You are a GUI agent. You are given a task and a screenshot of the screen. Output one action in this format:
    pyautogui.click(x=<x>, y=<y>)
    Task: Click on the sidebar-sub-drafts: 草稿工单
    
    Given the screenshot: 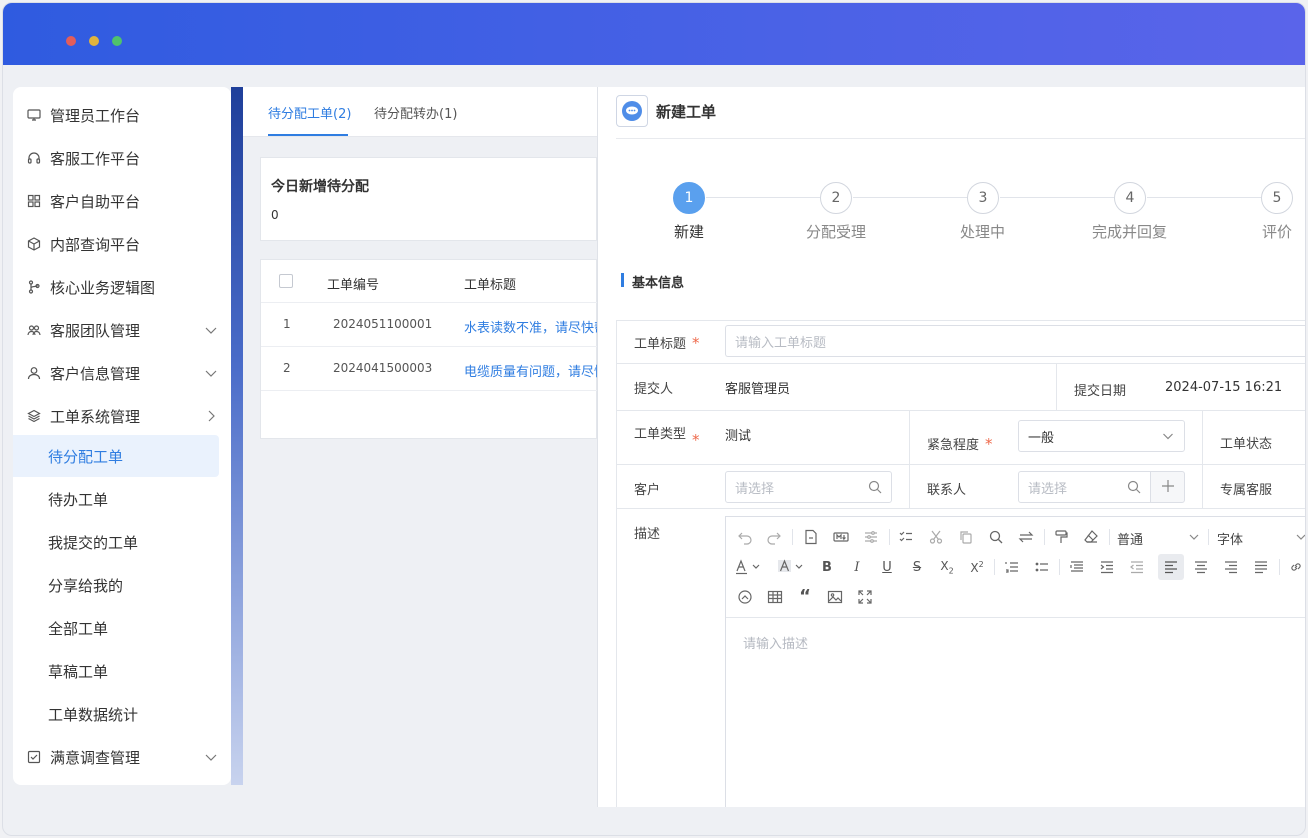 What is the action you would take?
    pyautogui.click(x=116, y=671)
    